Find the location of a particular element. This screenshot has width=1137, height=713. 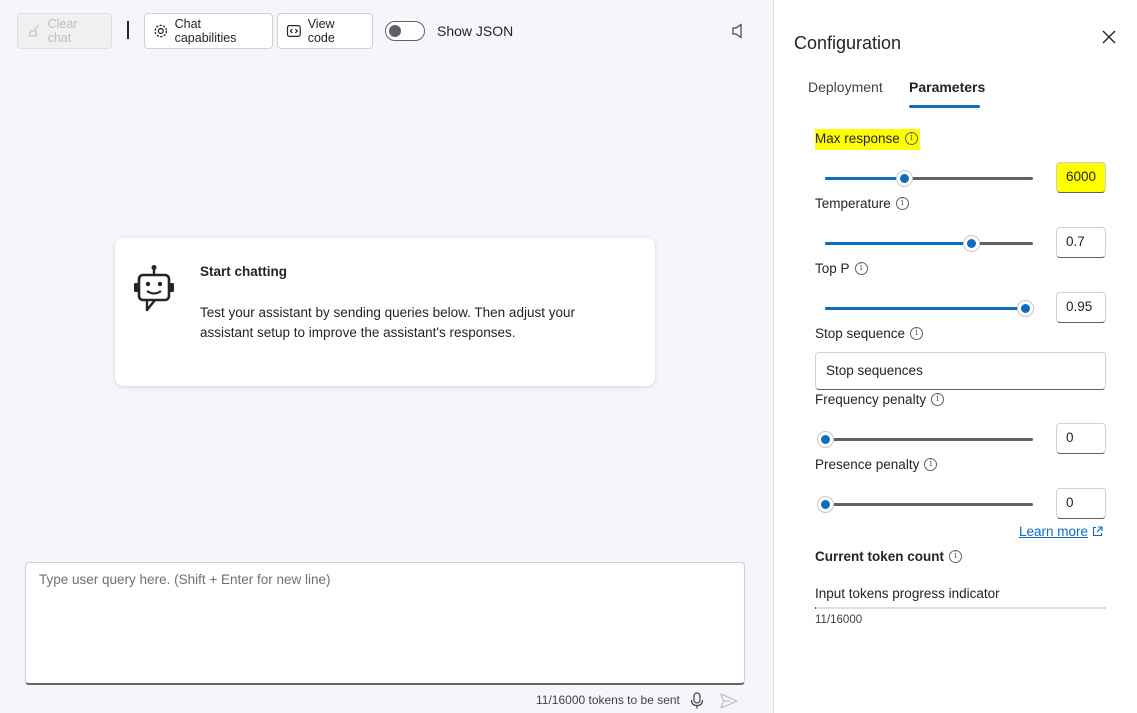

send-icon is located at coordinates (729, 701).